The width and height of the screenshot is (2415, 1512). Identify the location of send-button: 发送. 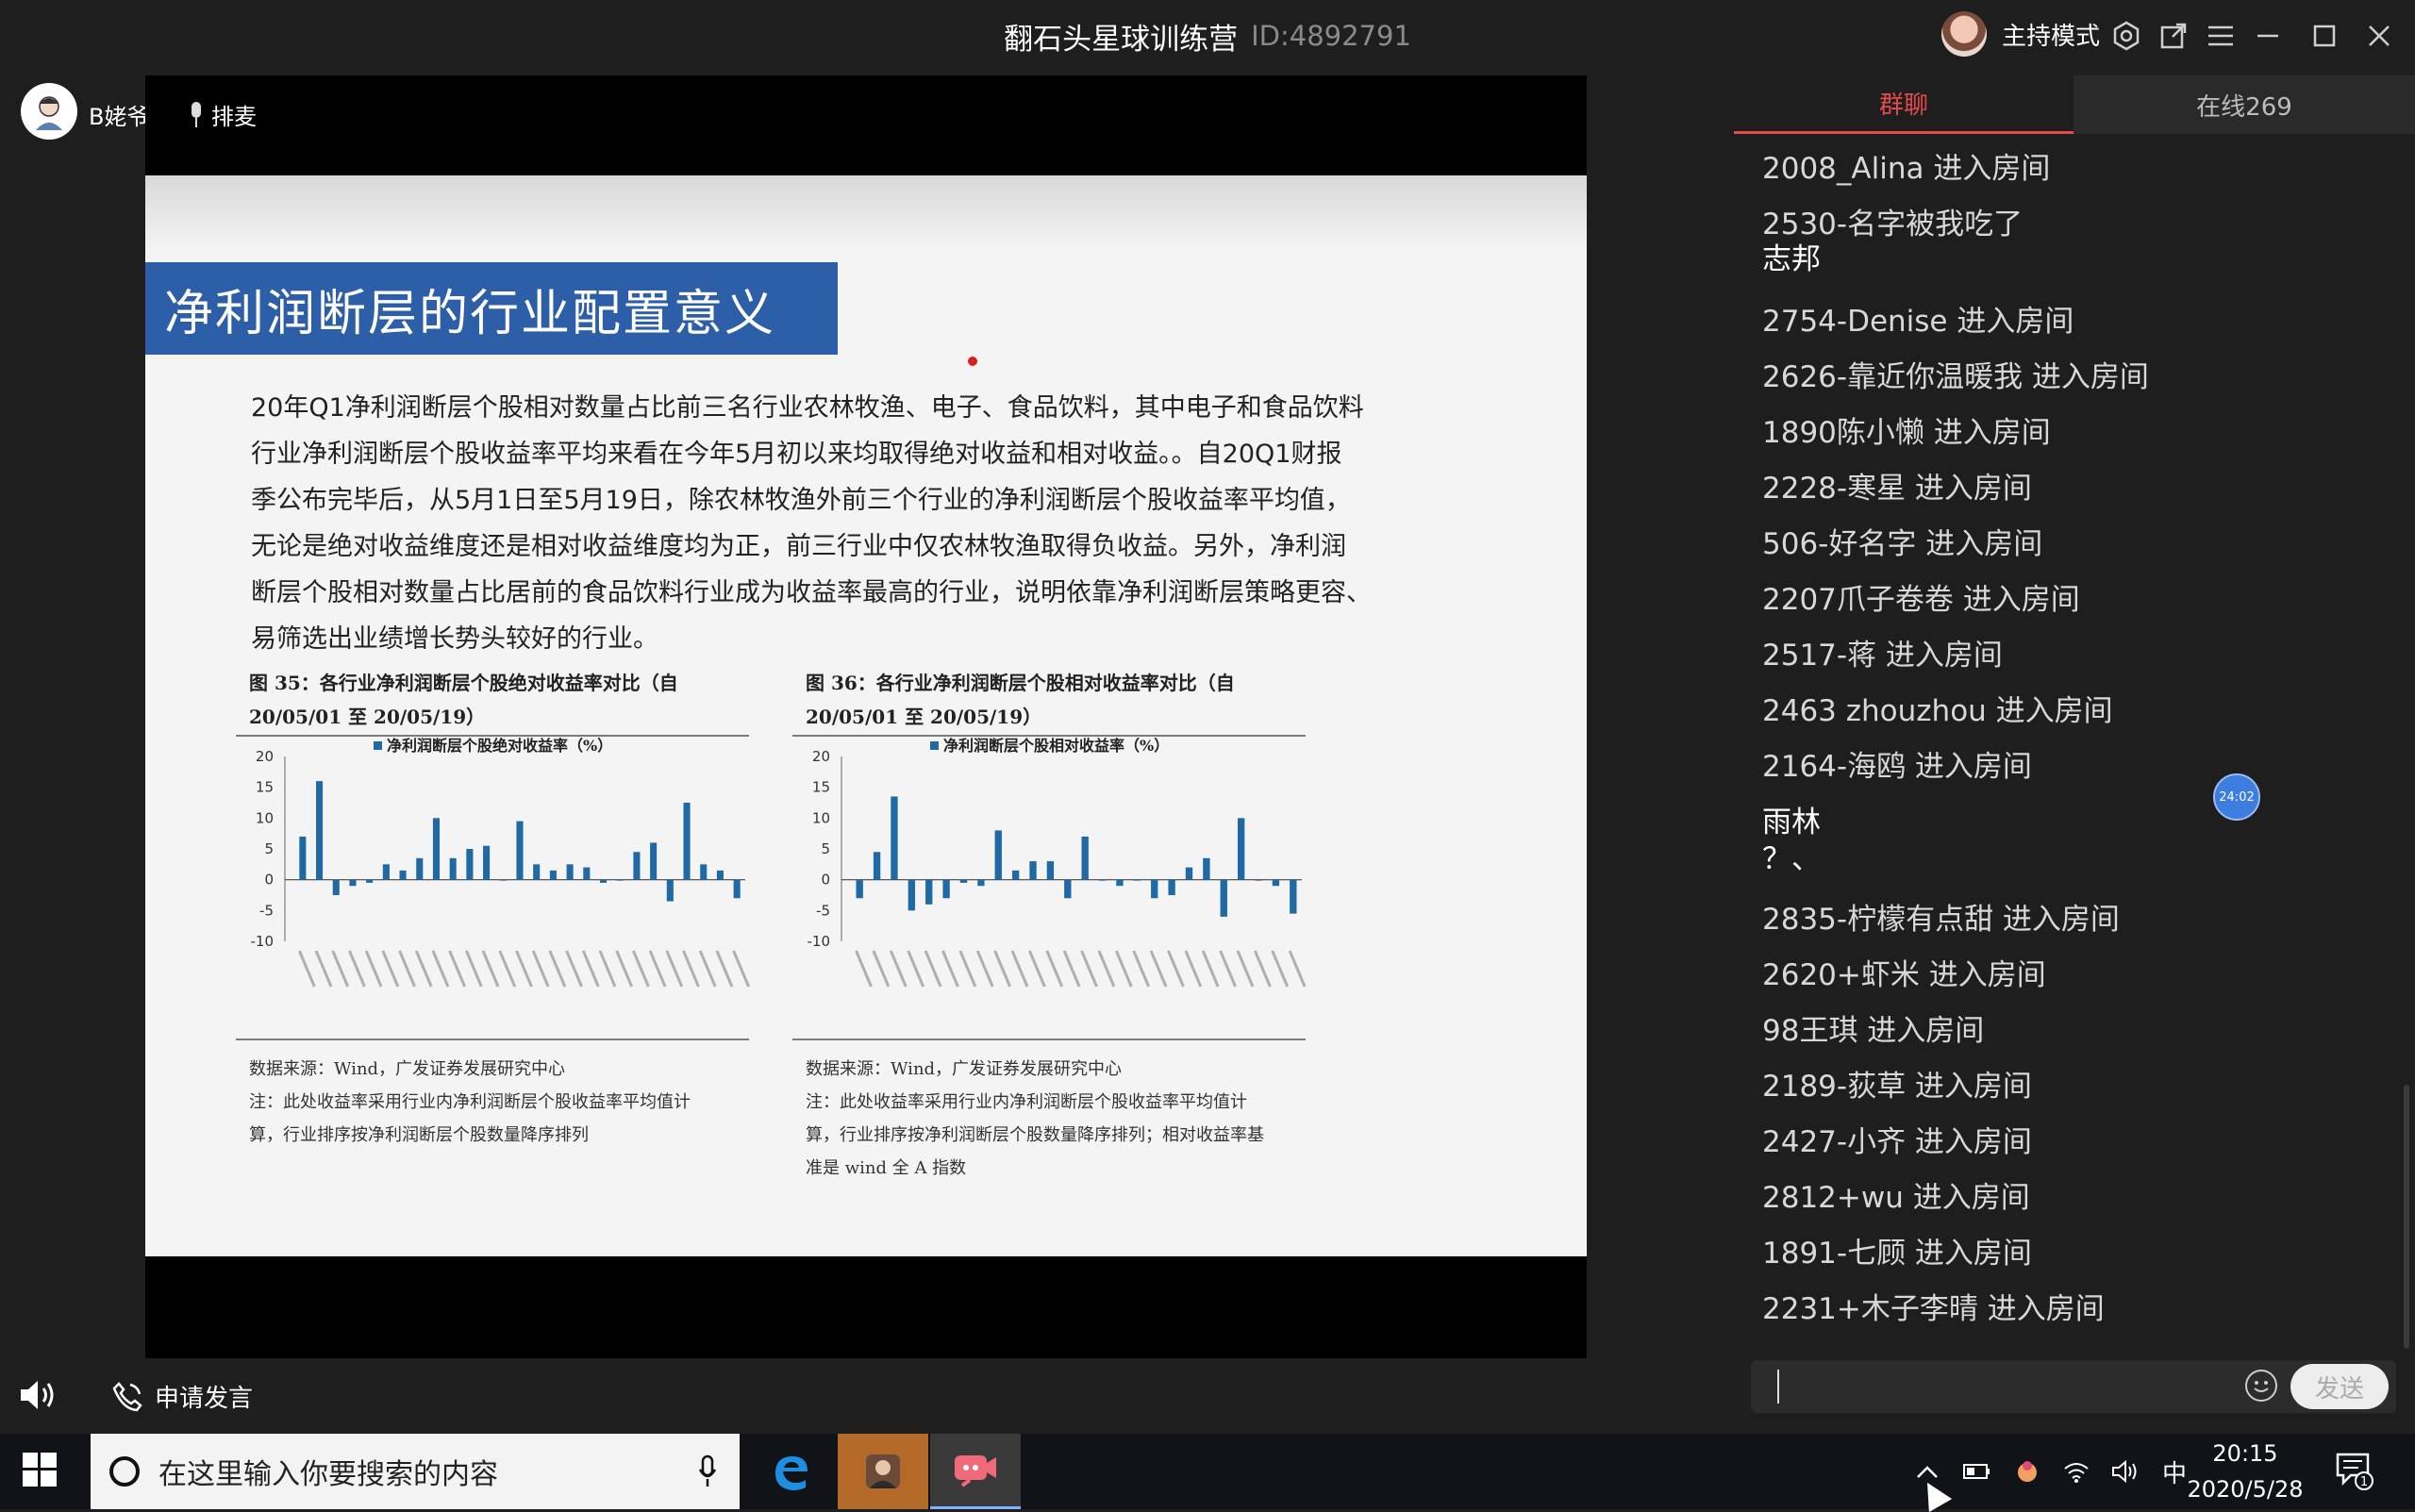
(2339, 1386).